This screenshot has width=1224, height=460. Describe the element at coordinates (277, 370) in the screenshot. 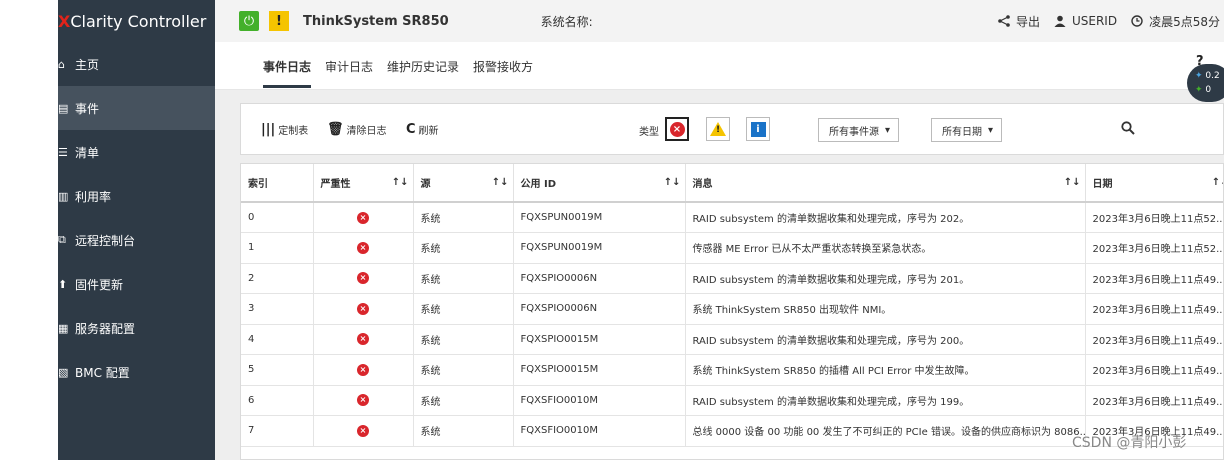

I see `cell-index: 5` at that location.